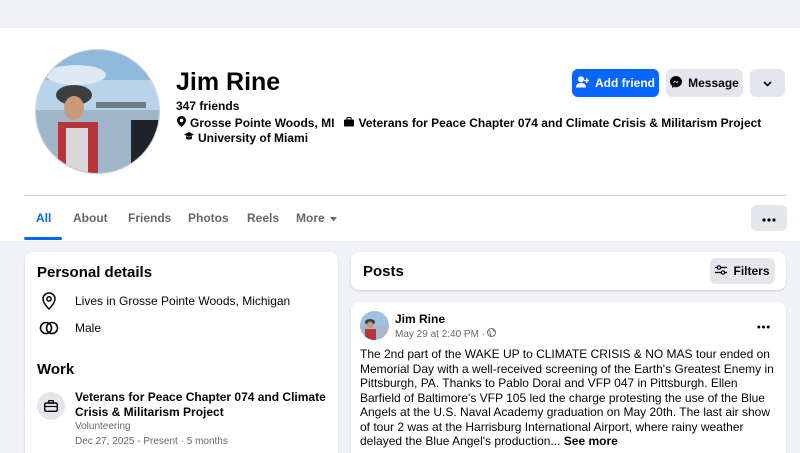  What do you see at coordinates (69, 328) in the screenshot?
I see `gender-row: Male` at bounding box center [69, 328].